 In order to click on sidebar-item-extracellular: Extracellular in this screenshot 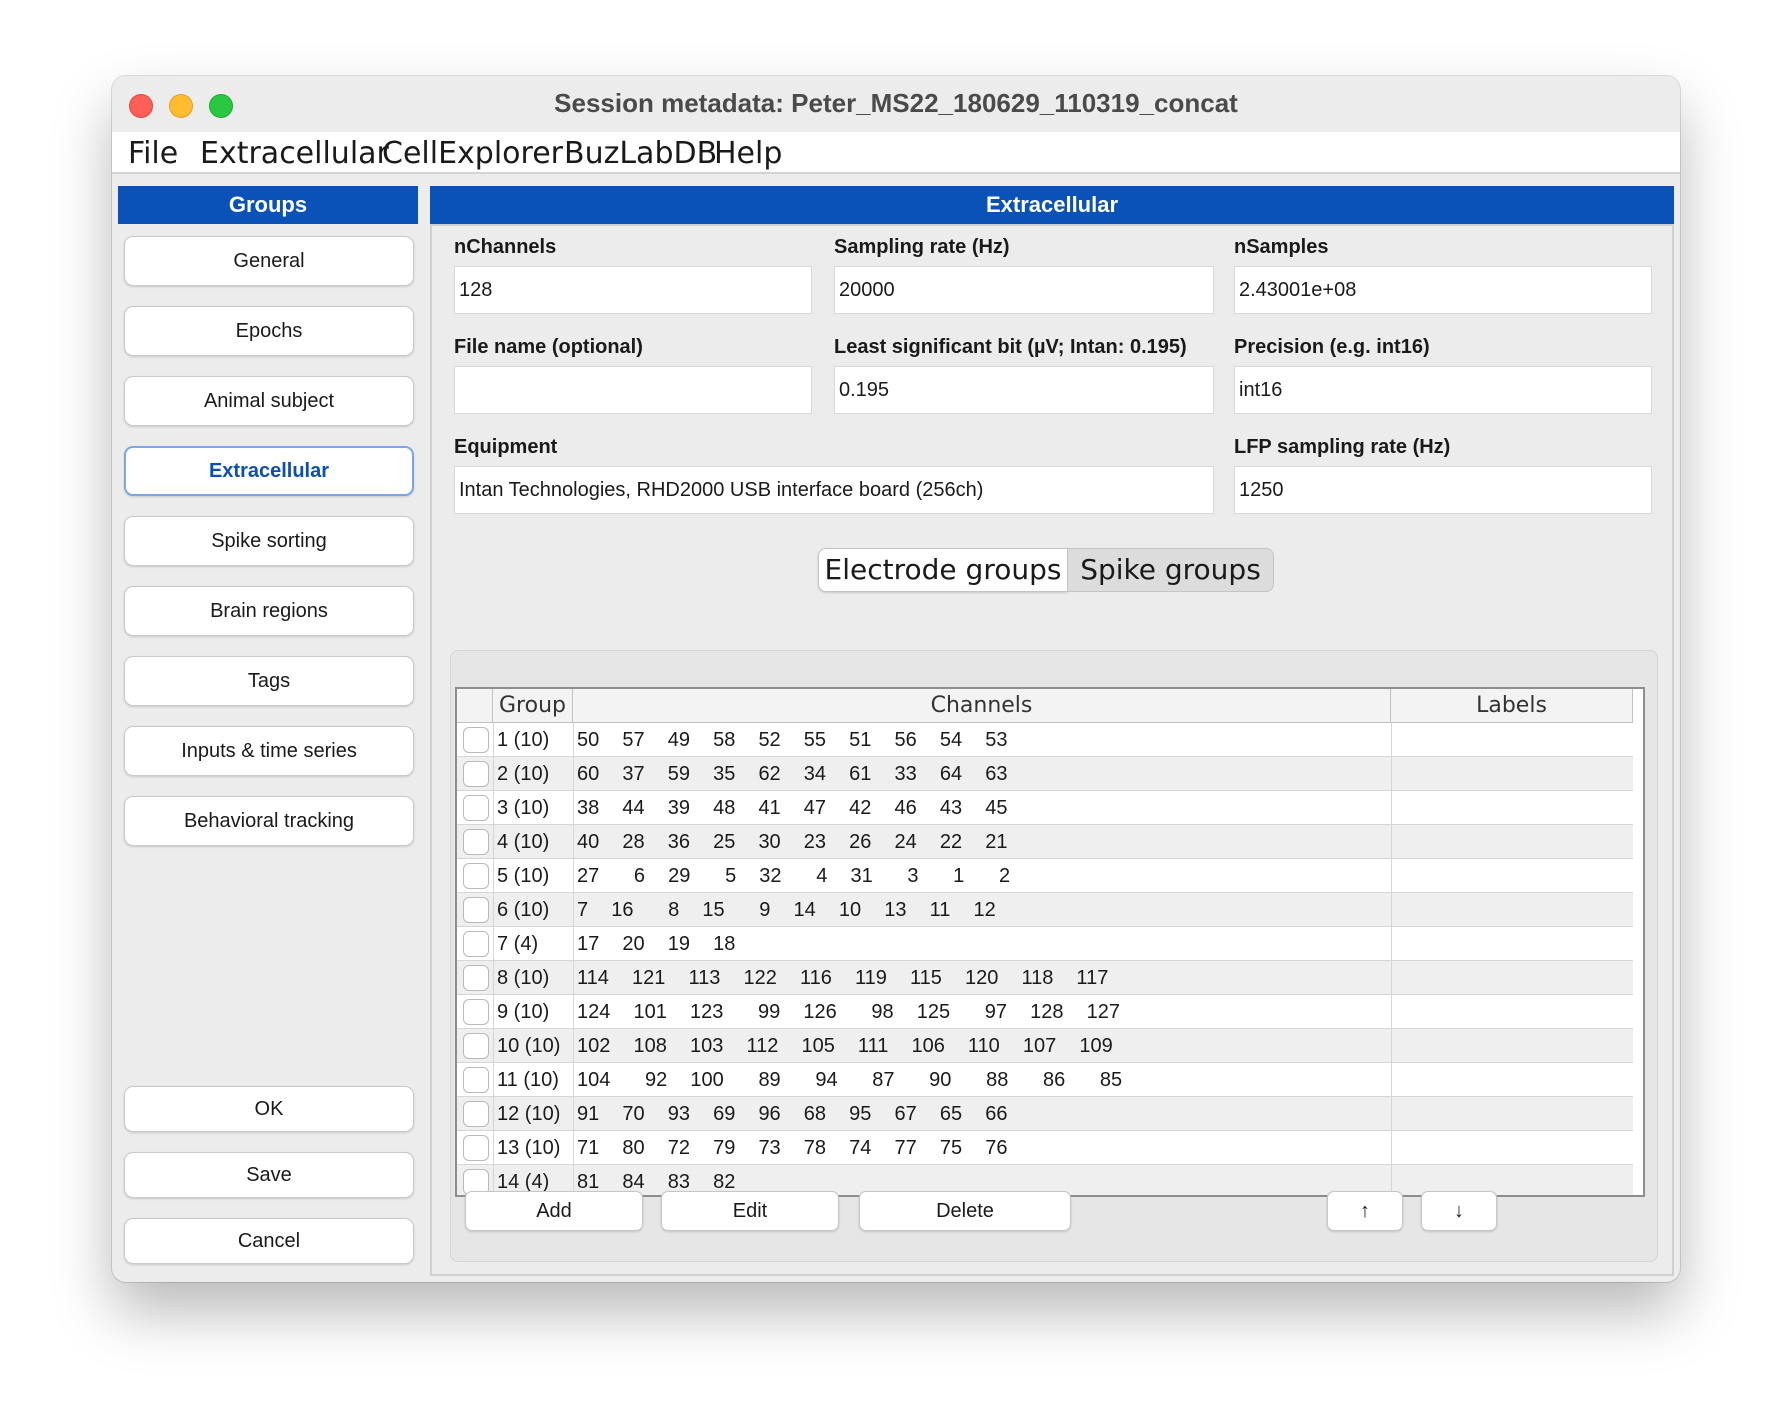, I will do `click(269, 471)`.